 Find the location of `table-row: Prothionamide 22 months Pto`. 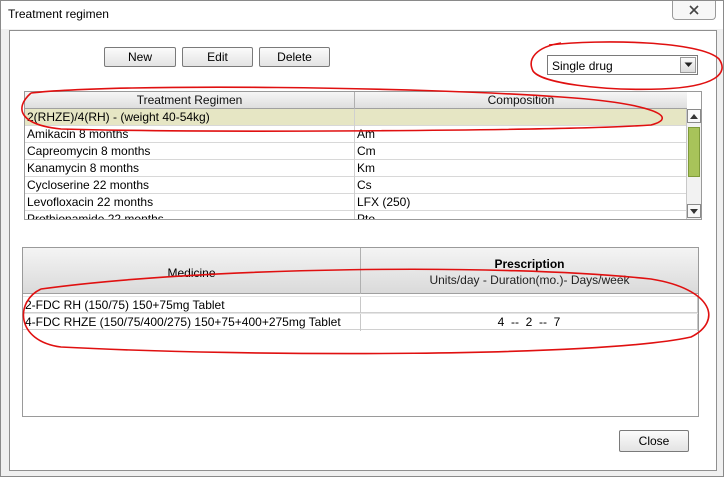

table-row: Prothionamide 22 months Pto is located at coordinates (356, 215).